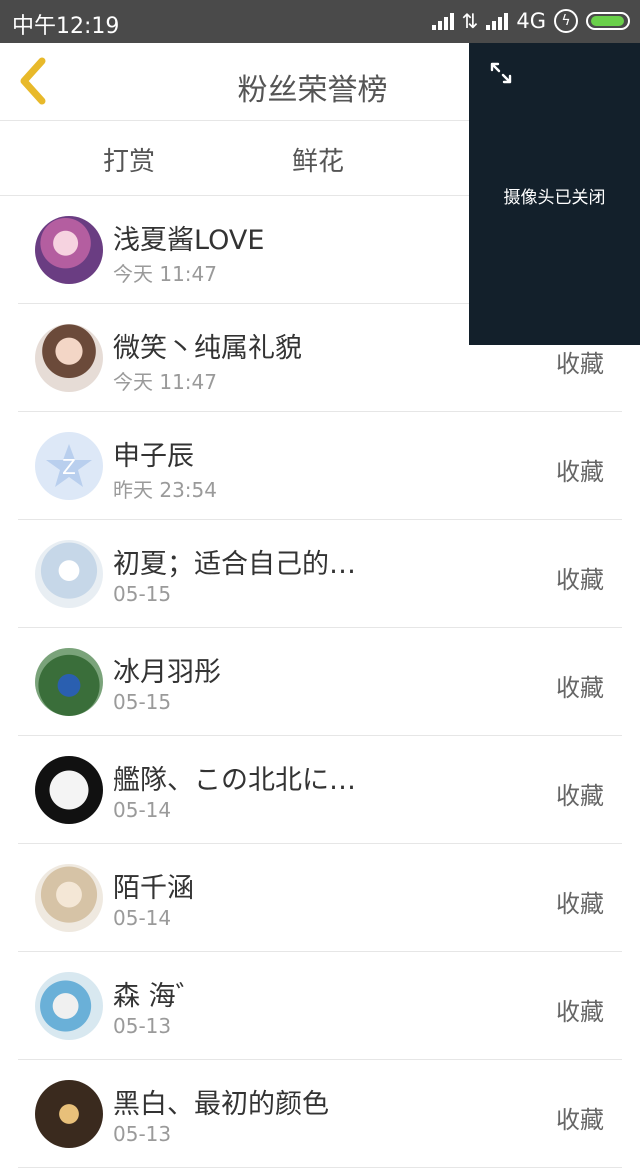  I want to click on signal-icon, so click(442, 21).